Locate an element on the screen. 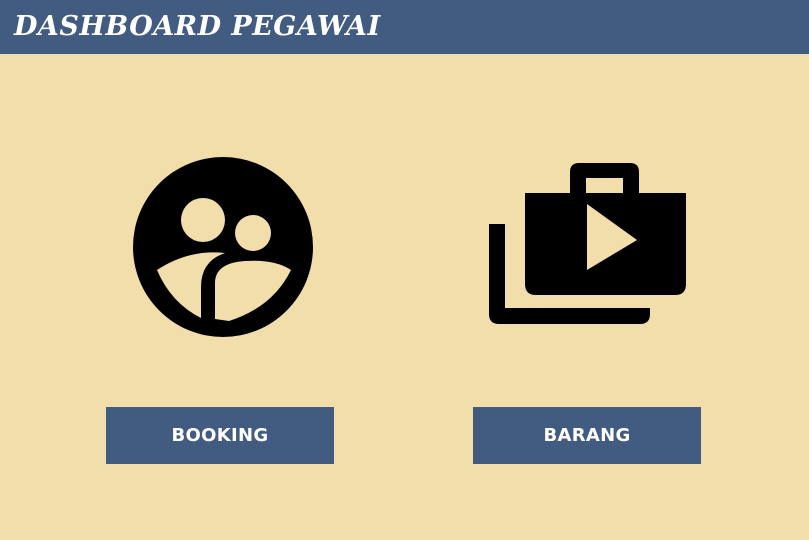  group-circle-icon is located at coordinates (223, 247).